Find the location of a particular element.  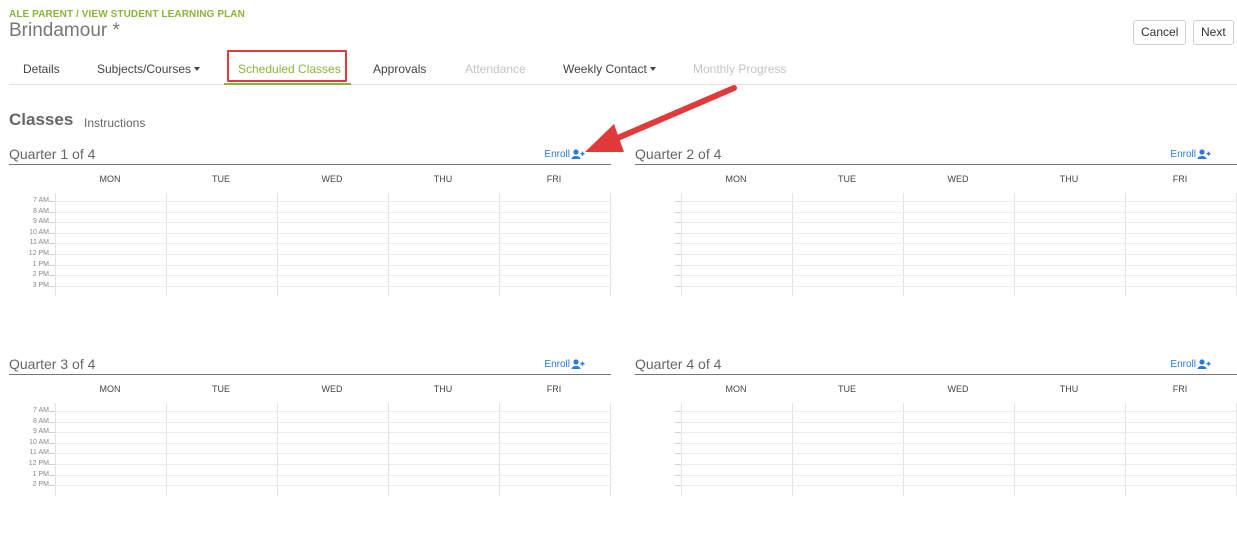

quarter-header: Quarter 2 of 4 Enroll is located at coordinates (936, 155).